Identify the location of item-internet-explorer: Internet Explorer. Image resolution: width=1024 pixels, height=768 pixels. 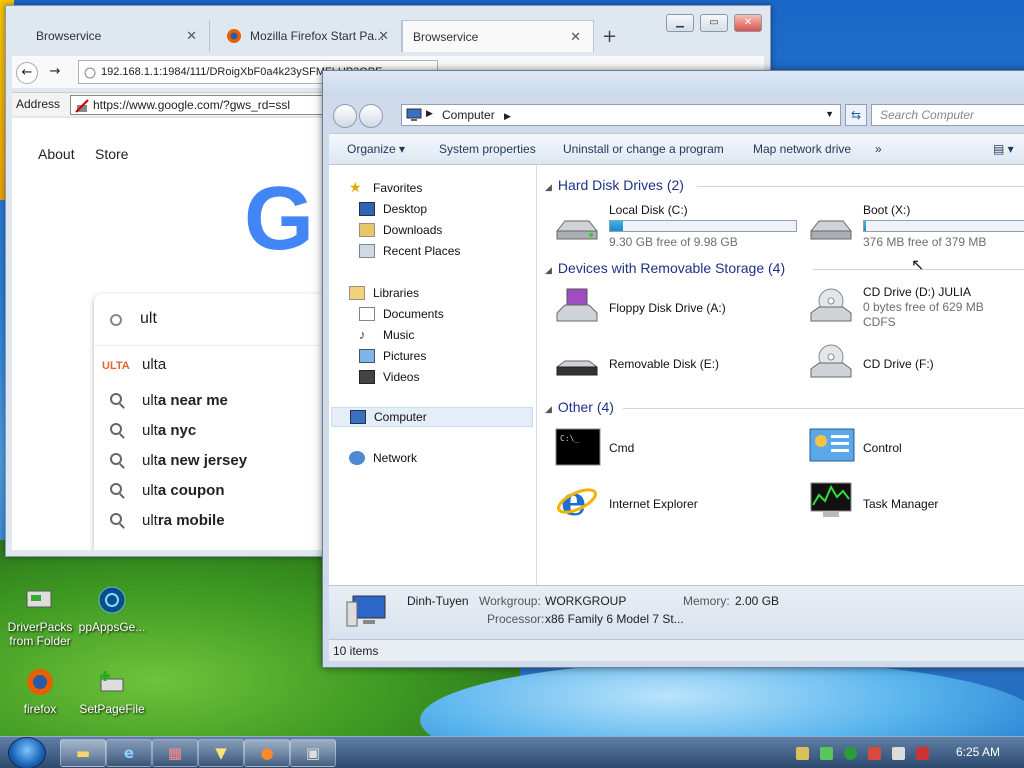
(653, 504).